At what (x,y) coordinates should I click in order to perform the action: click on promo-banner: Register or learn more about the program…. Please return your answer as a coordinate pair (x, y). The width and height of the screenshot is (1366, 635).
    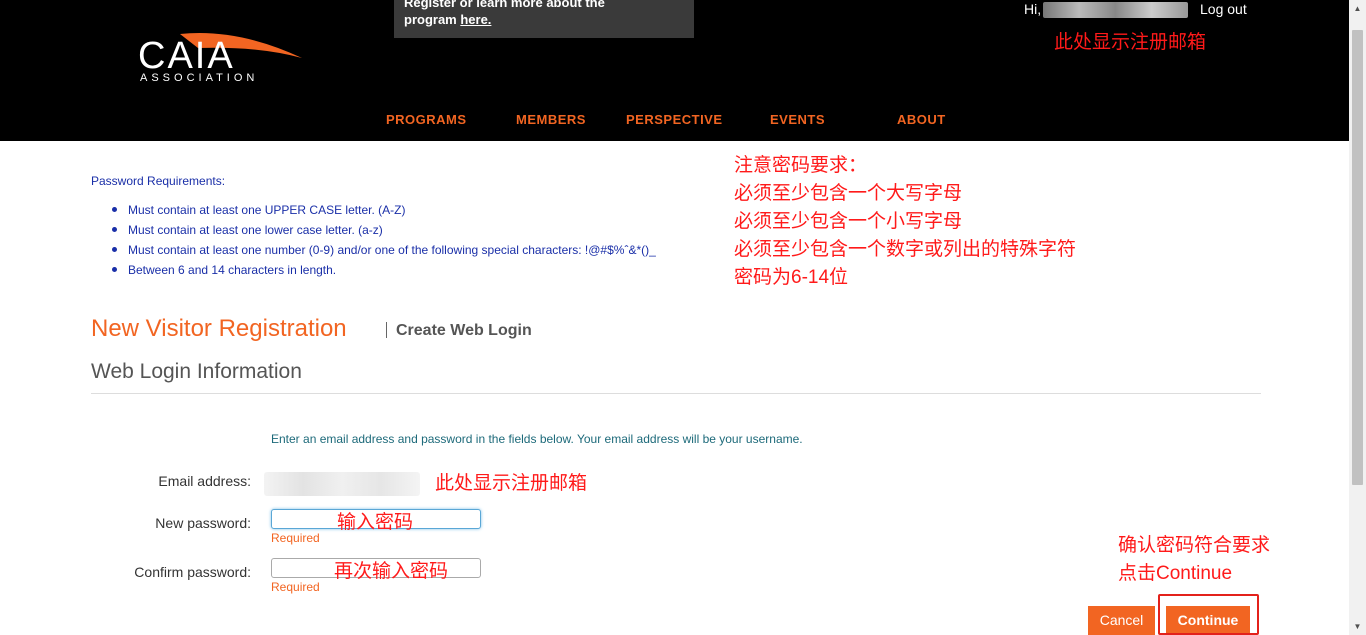
    Looking at the image, I should click on (544, 19).